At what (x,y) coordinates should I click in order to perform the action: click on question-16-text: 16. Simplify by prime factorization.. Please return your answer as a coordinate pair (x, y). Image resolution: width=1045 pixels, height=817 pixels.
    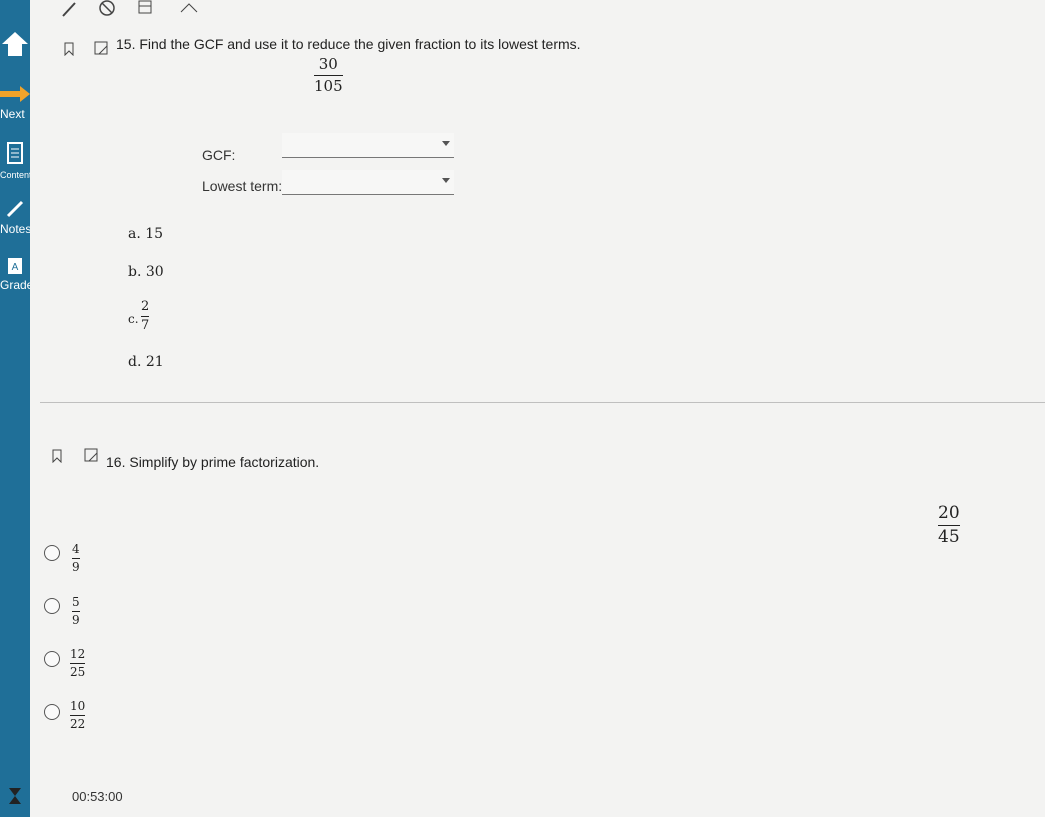
    Looking at the image, I should click on (213, 462).